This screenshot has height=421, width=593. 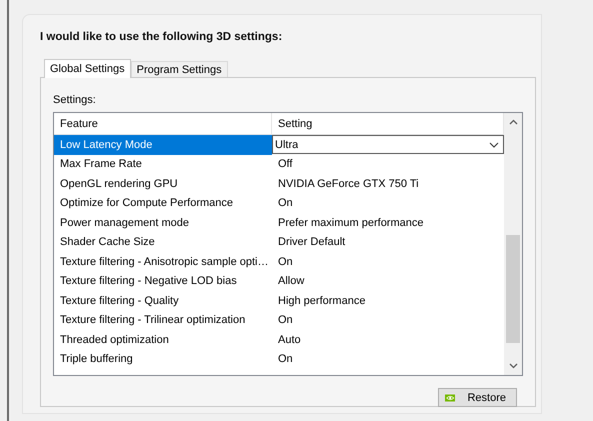 I want to click on caret-icon, so click(x=494, y=145).